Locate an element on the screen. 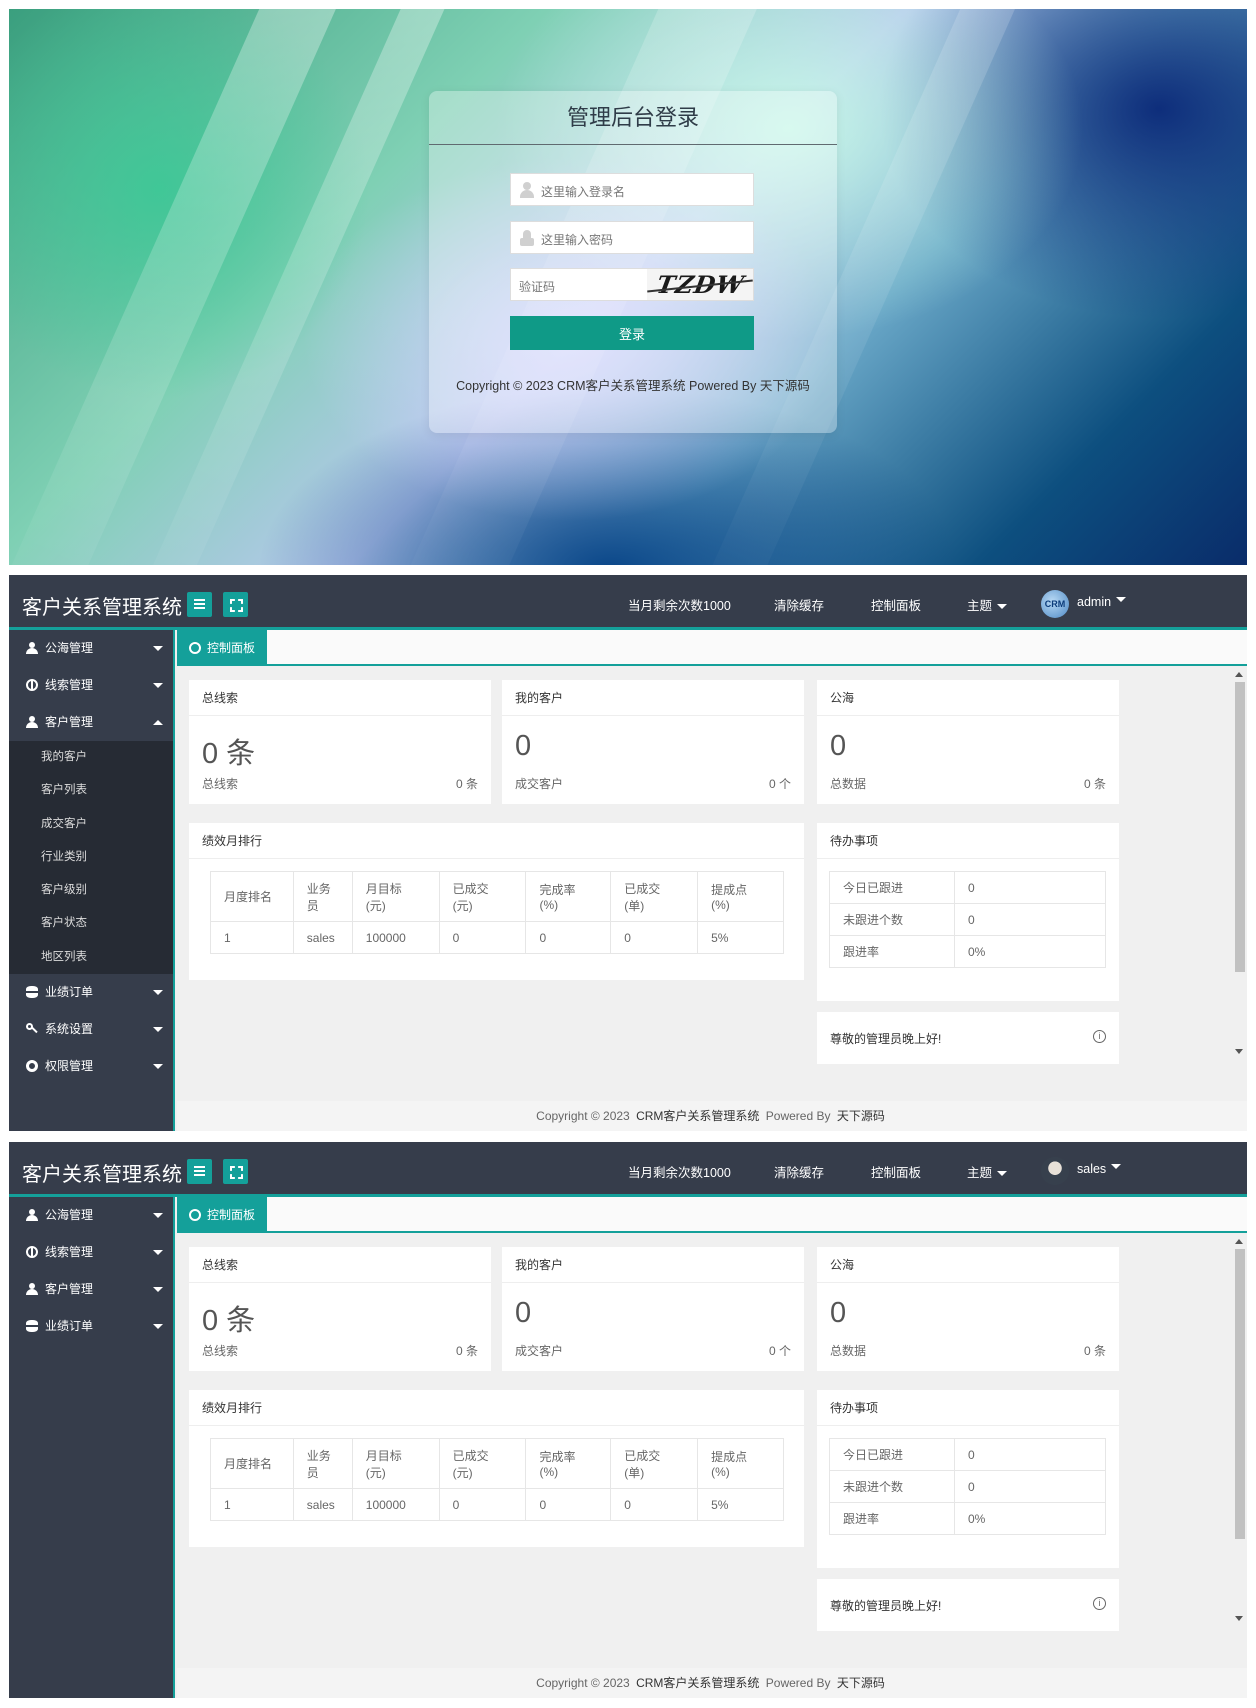  welcome-card: 尊敬的管理员晚上好! i is located at coordinates (968, 1605).